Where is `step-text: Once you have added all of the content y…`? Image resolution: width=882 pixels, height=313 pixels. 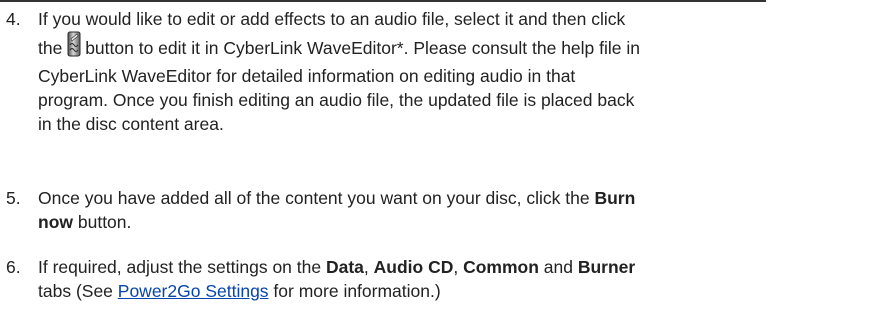 step-text: Once you have added all of the content y… is located at coordinates (449, 210).